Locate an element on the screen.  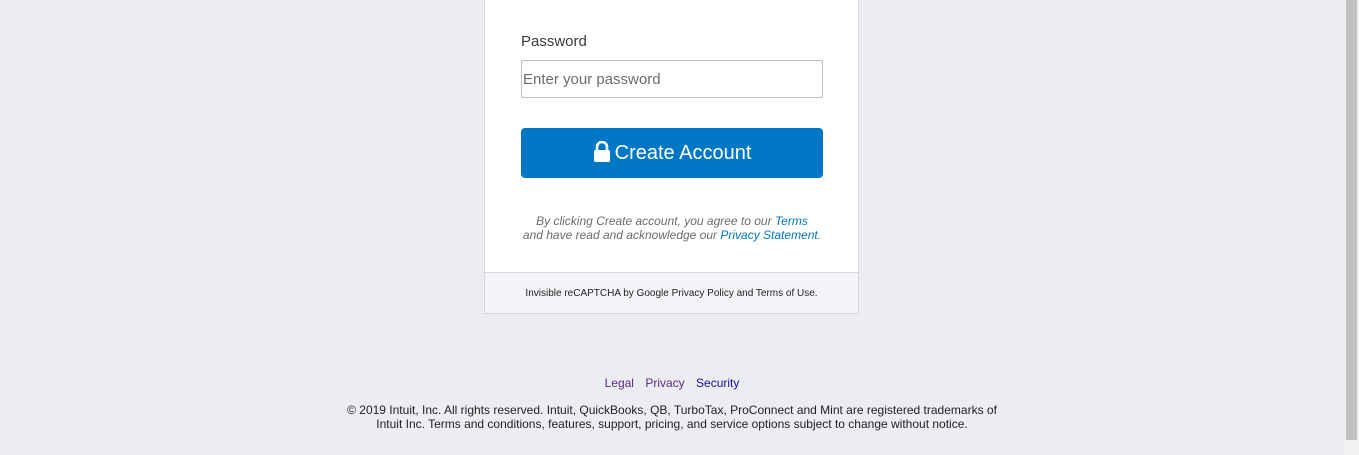
lock-icon is located at coordinates (601, 151).